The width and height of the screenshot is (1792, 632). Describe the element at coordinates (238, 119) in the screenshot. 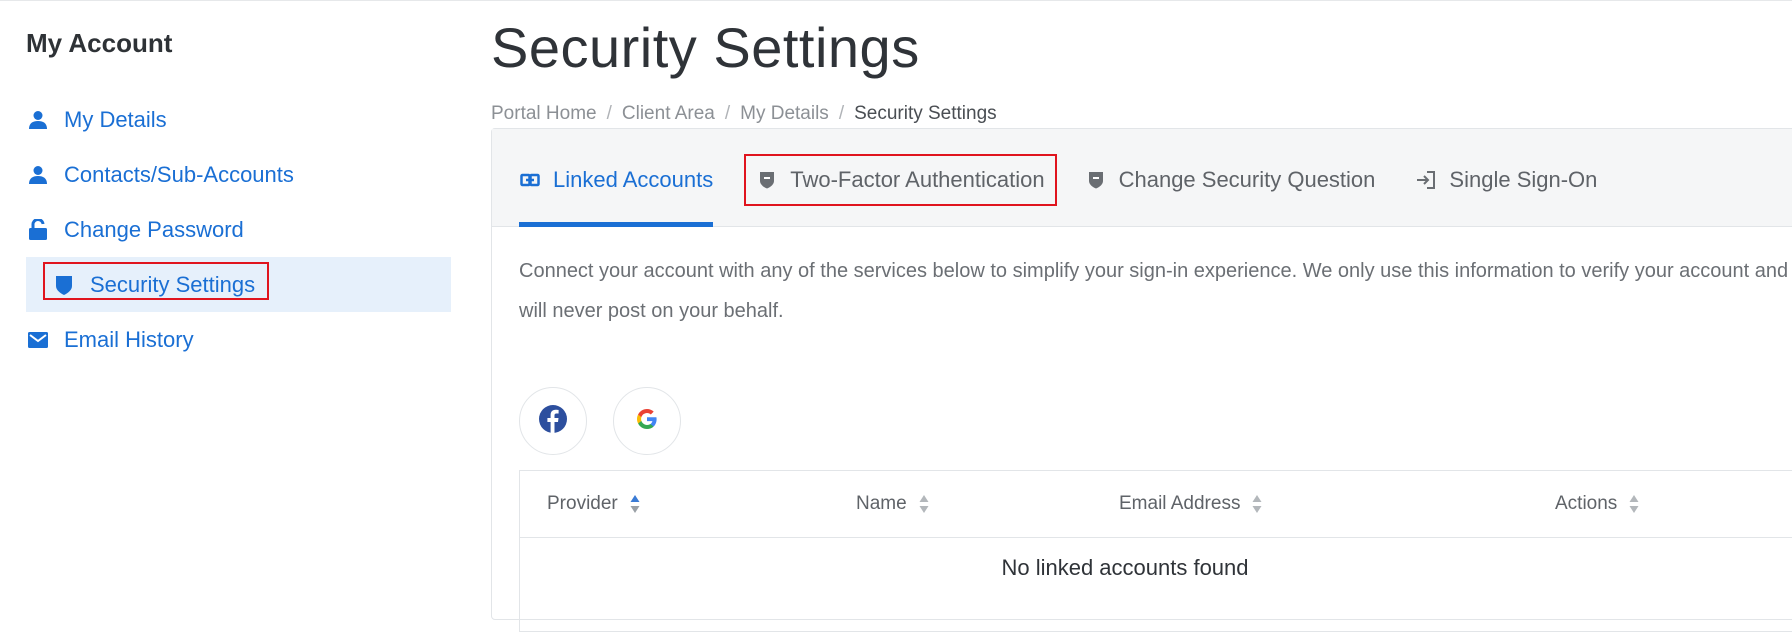

I see `sidebar-item-my-details: My Details` at that location.